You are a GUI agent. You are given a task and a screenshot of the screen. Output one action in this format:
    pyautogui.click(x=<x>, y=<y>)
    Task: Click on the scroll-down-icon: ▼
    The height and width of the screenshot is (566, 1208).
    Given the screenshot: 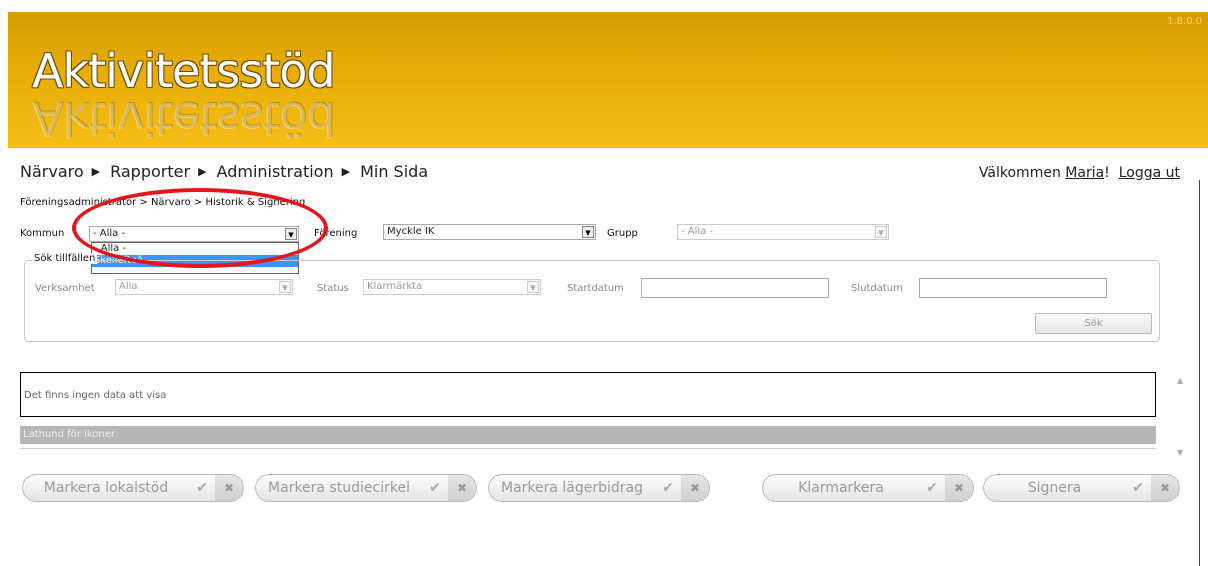 What is the action you would take?
    pyautogui.click(x=1180, y=452)
    